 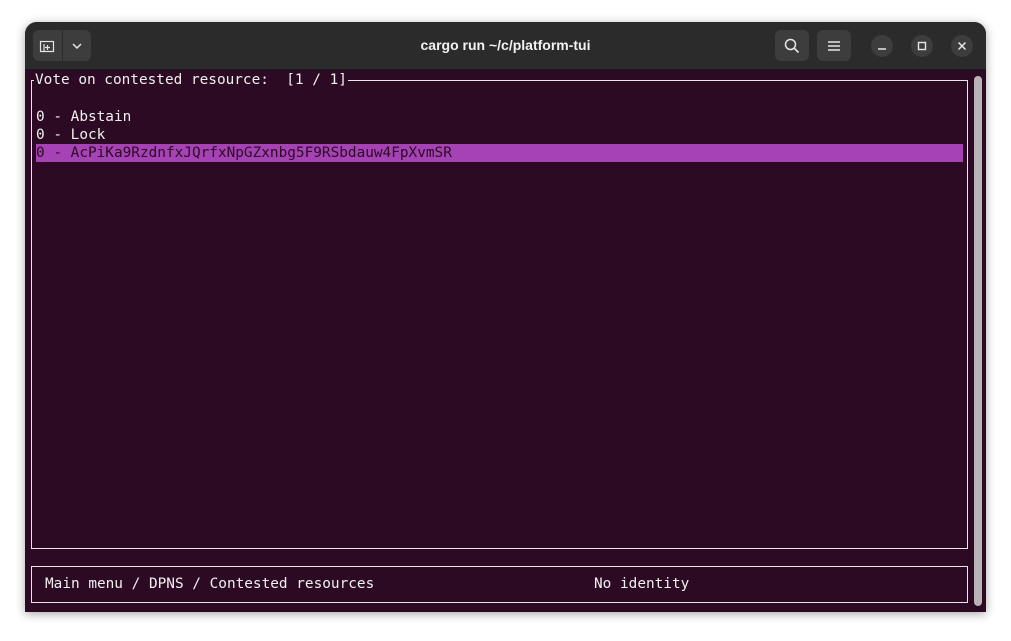 What do you see at coordinates (191, 80) in the screenshot?
I see `panel-title: Vote on contested resource: [1 / 1]` at bounding box center [191, 80].